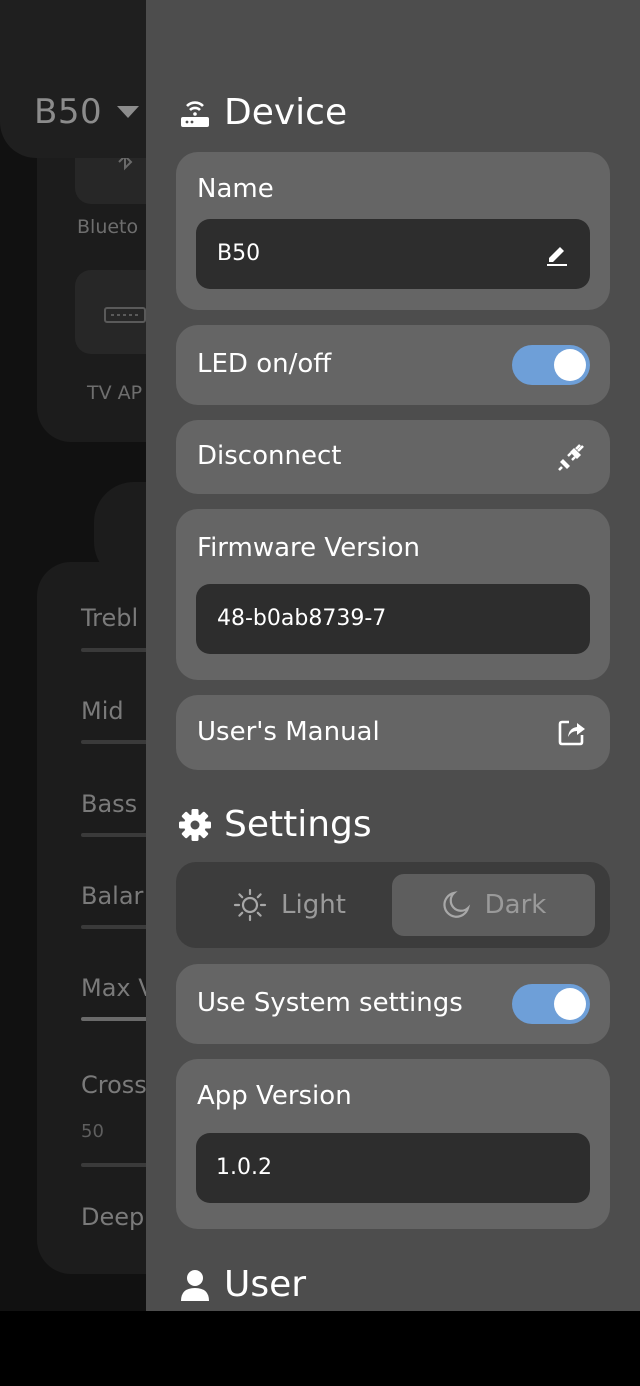  What do you see at coordinates (235, 189) in the screenshot?
I see `name-label: Name` at bounding box center [235, 189].